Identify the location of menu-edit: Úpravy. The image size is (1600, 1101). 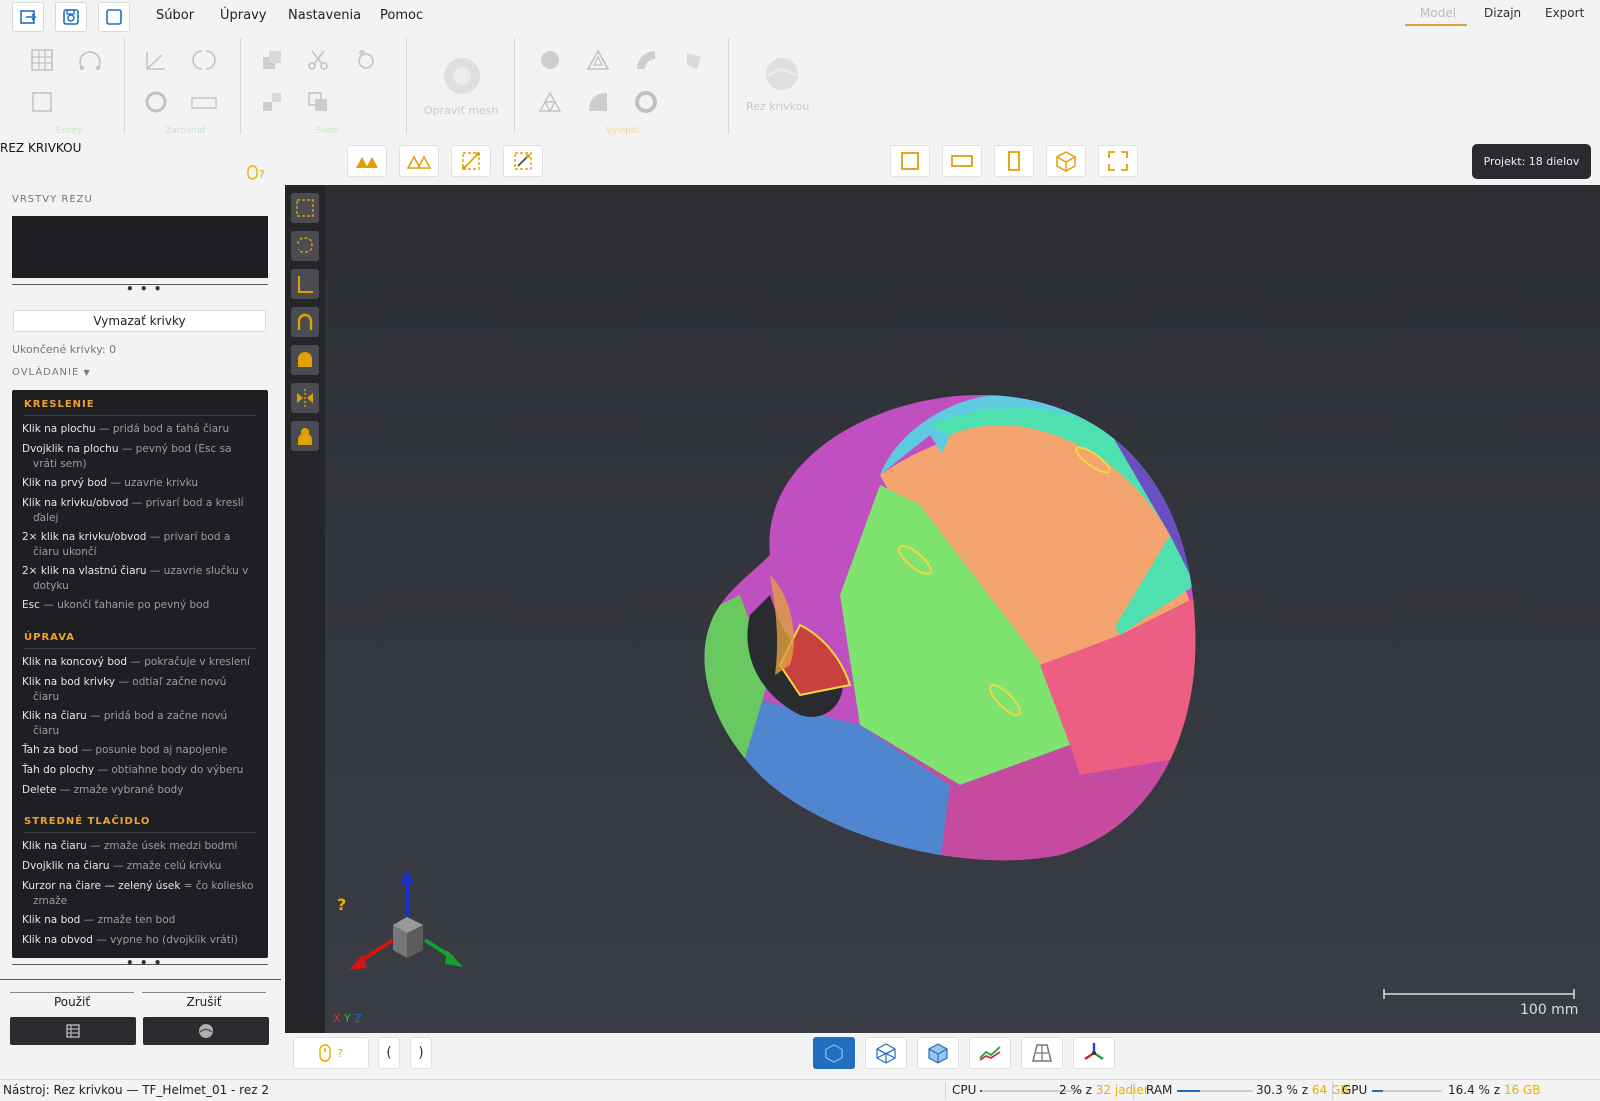
(243, 15).